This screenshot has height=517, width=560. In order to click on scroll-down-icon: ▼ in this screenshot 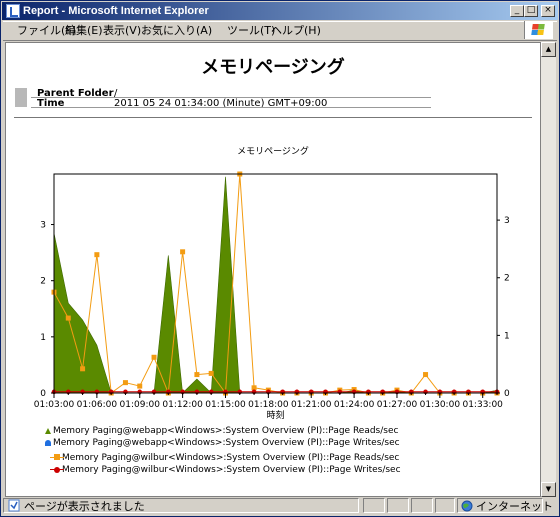, I will do `click(548, 489)`.